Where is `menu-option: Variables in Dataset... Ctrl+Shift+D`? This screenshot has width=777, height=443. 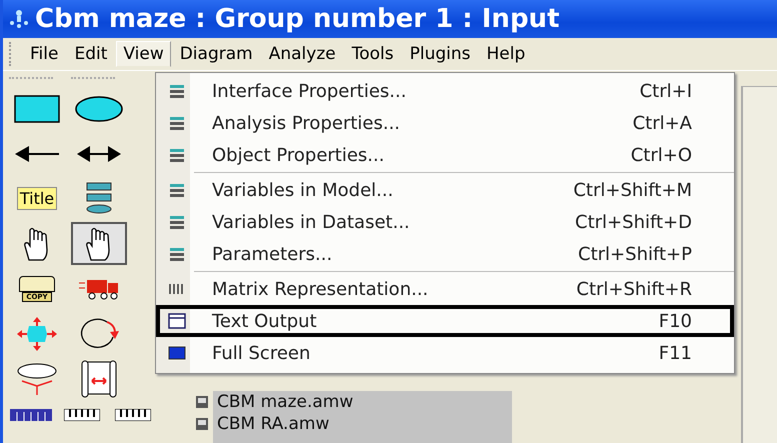 menu-option: Variables in Dataset... Ctrl+Shift+D is located at coordinates (445, 222).